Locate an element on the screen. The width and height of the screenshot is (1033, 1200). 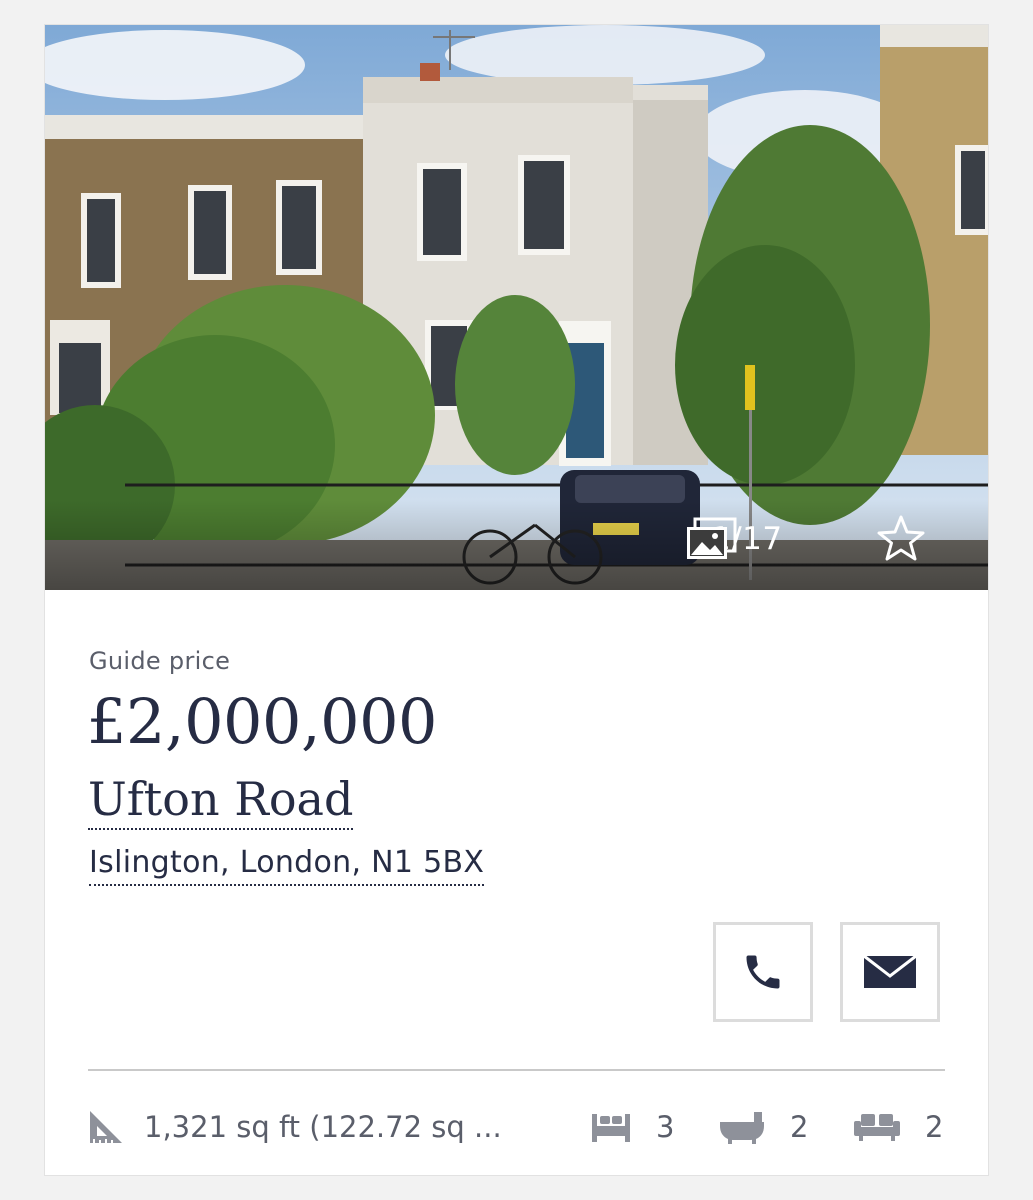
photo-shade is located at coordinates (516, 545).